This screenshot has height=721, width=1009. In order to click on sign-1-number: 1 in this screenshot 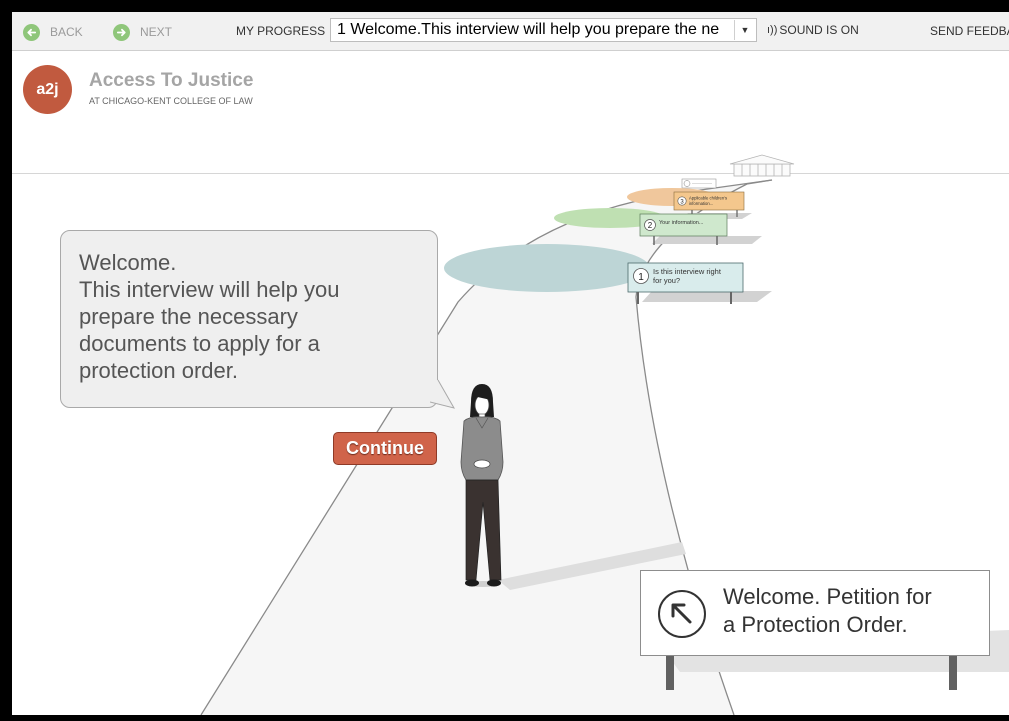, I will do `click(641, 277)`.